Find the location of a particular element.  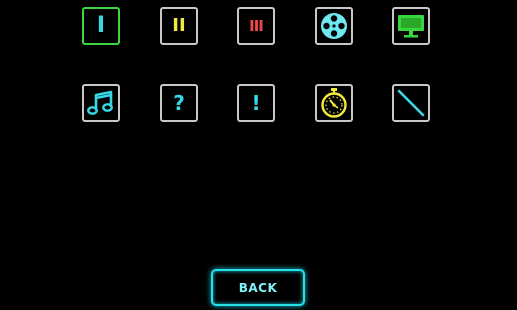

question-mark-icon: ? is located at coordinates (179, 103).